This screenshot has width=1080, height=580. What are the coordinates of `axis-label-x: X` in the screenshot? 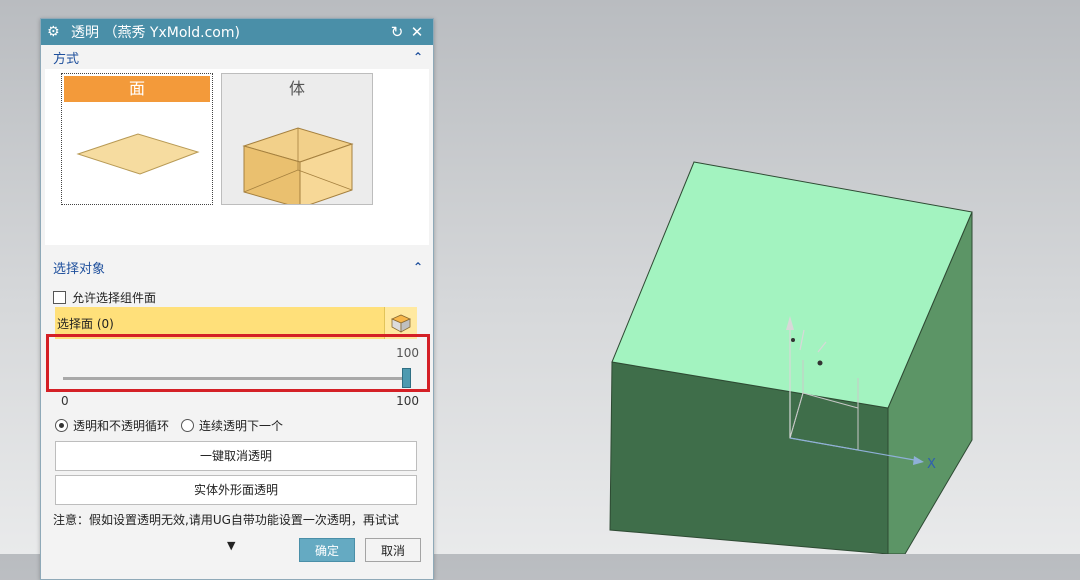 It's located at (931, 464).